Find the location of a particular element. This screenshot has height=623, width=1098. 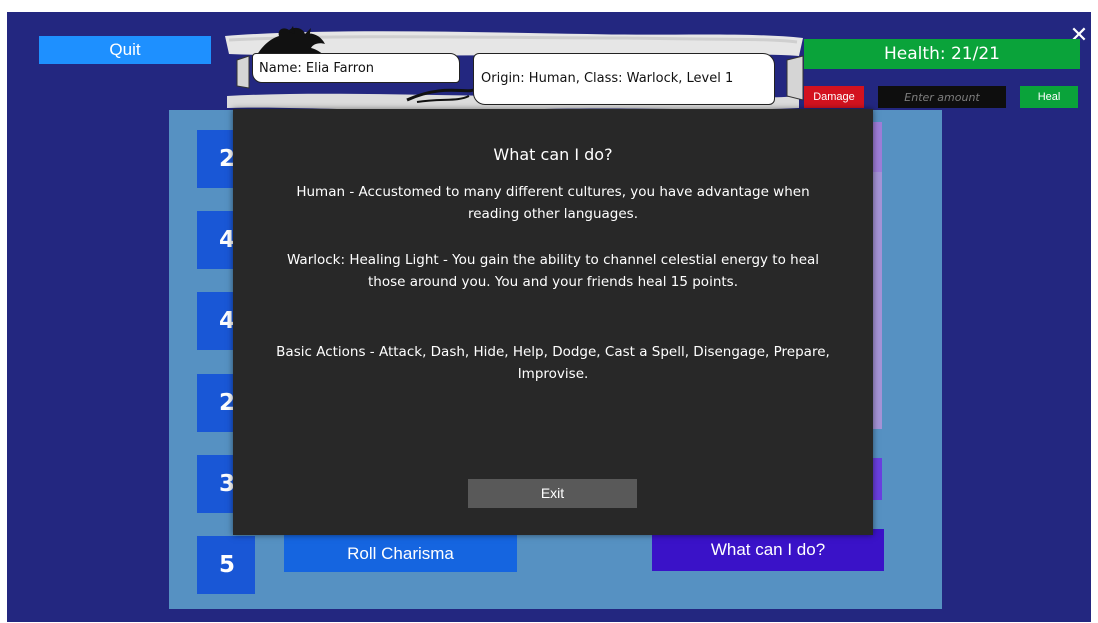

stat-score-box: 5 is located at coordinates (226, 565).